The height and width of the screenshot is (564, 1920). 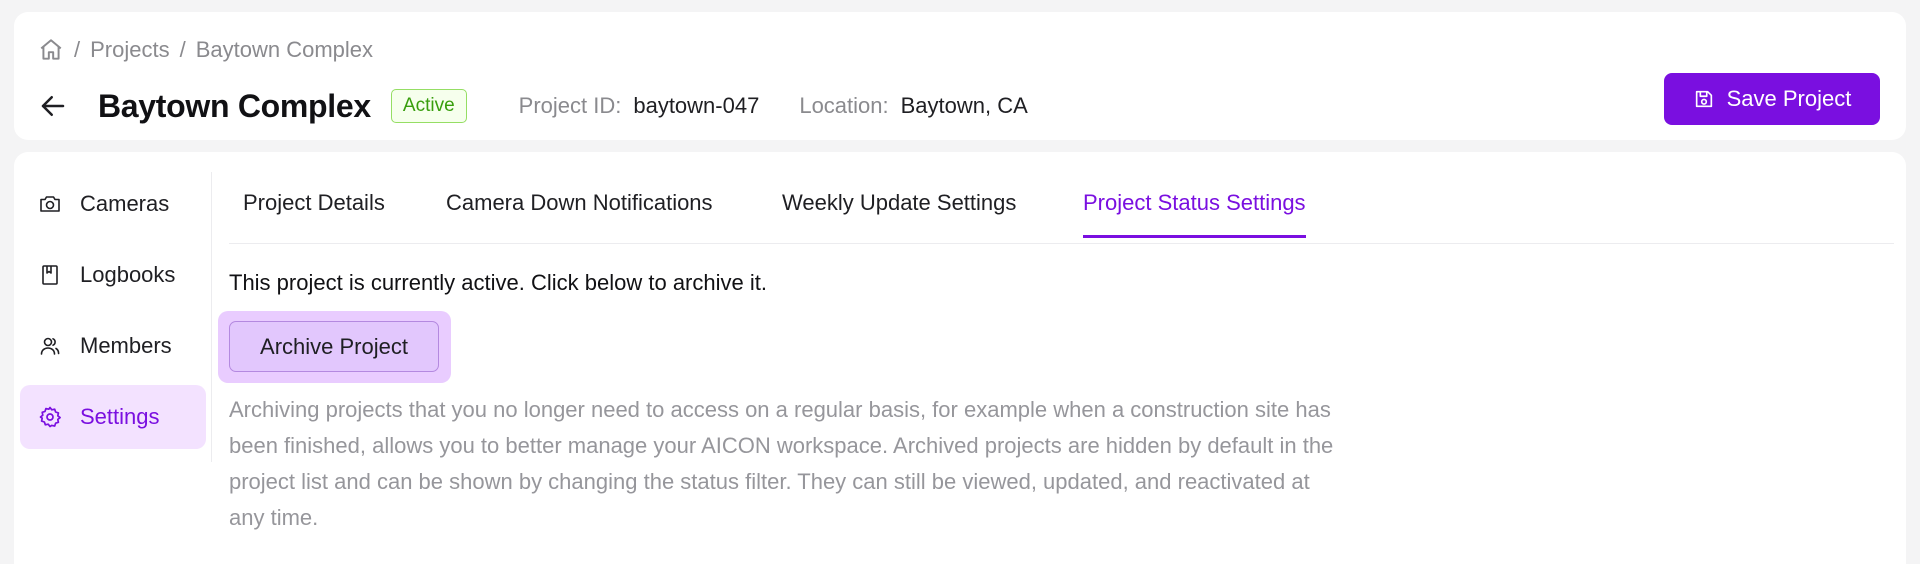 I want to click on users-icon, so click(x=50, y=346).